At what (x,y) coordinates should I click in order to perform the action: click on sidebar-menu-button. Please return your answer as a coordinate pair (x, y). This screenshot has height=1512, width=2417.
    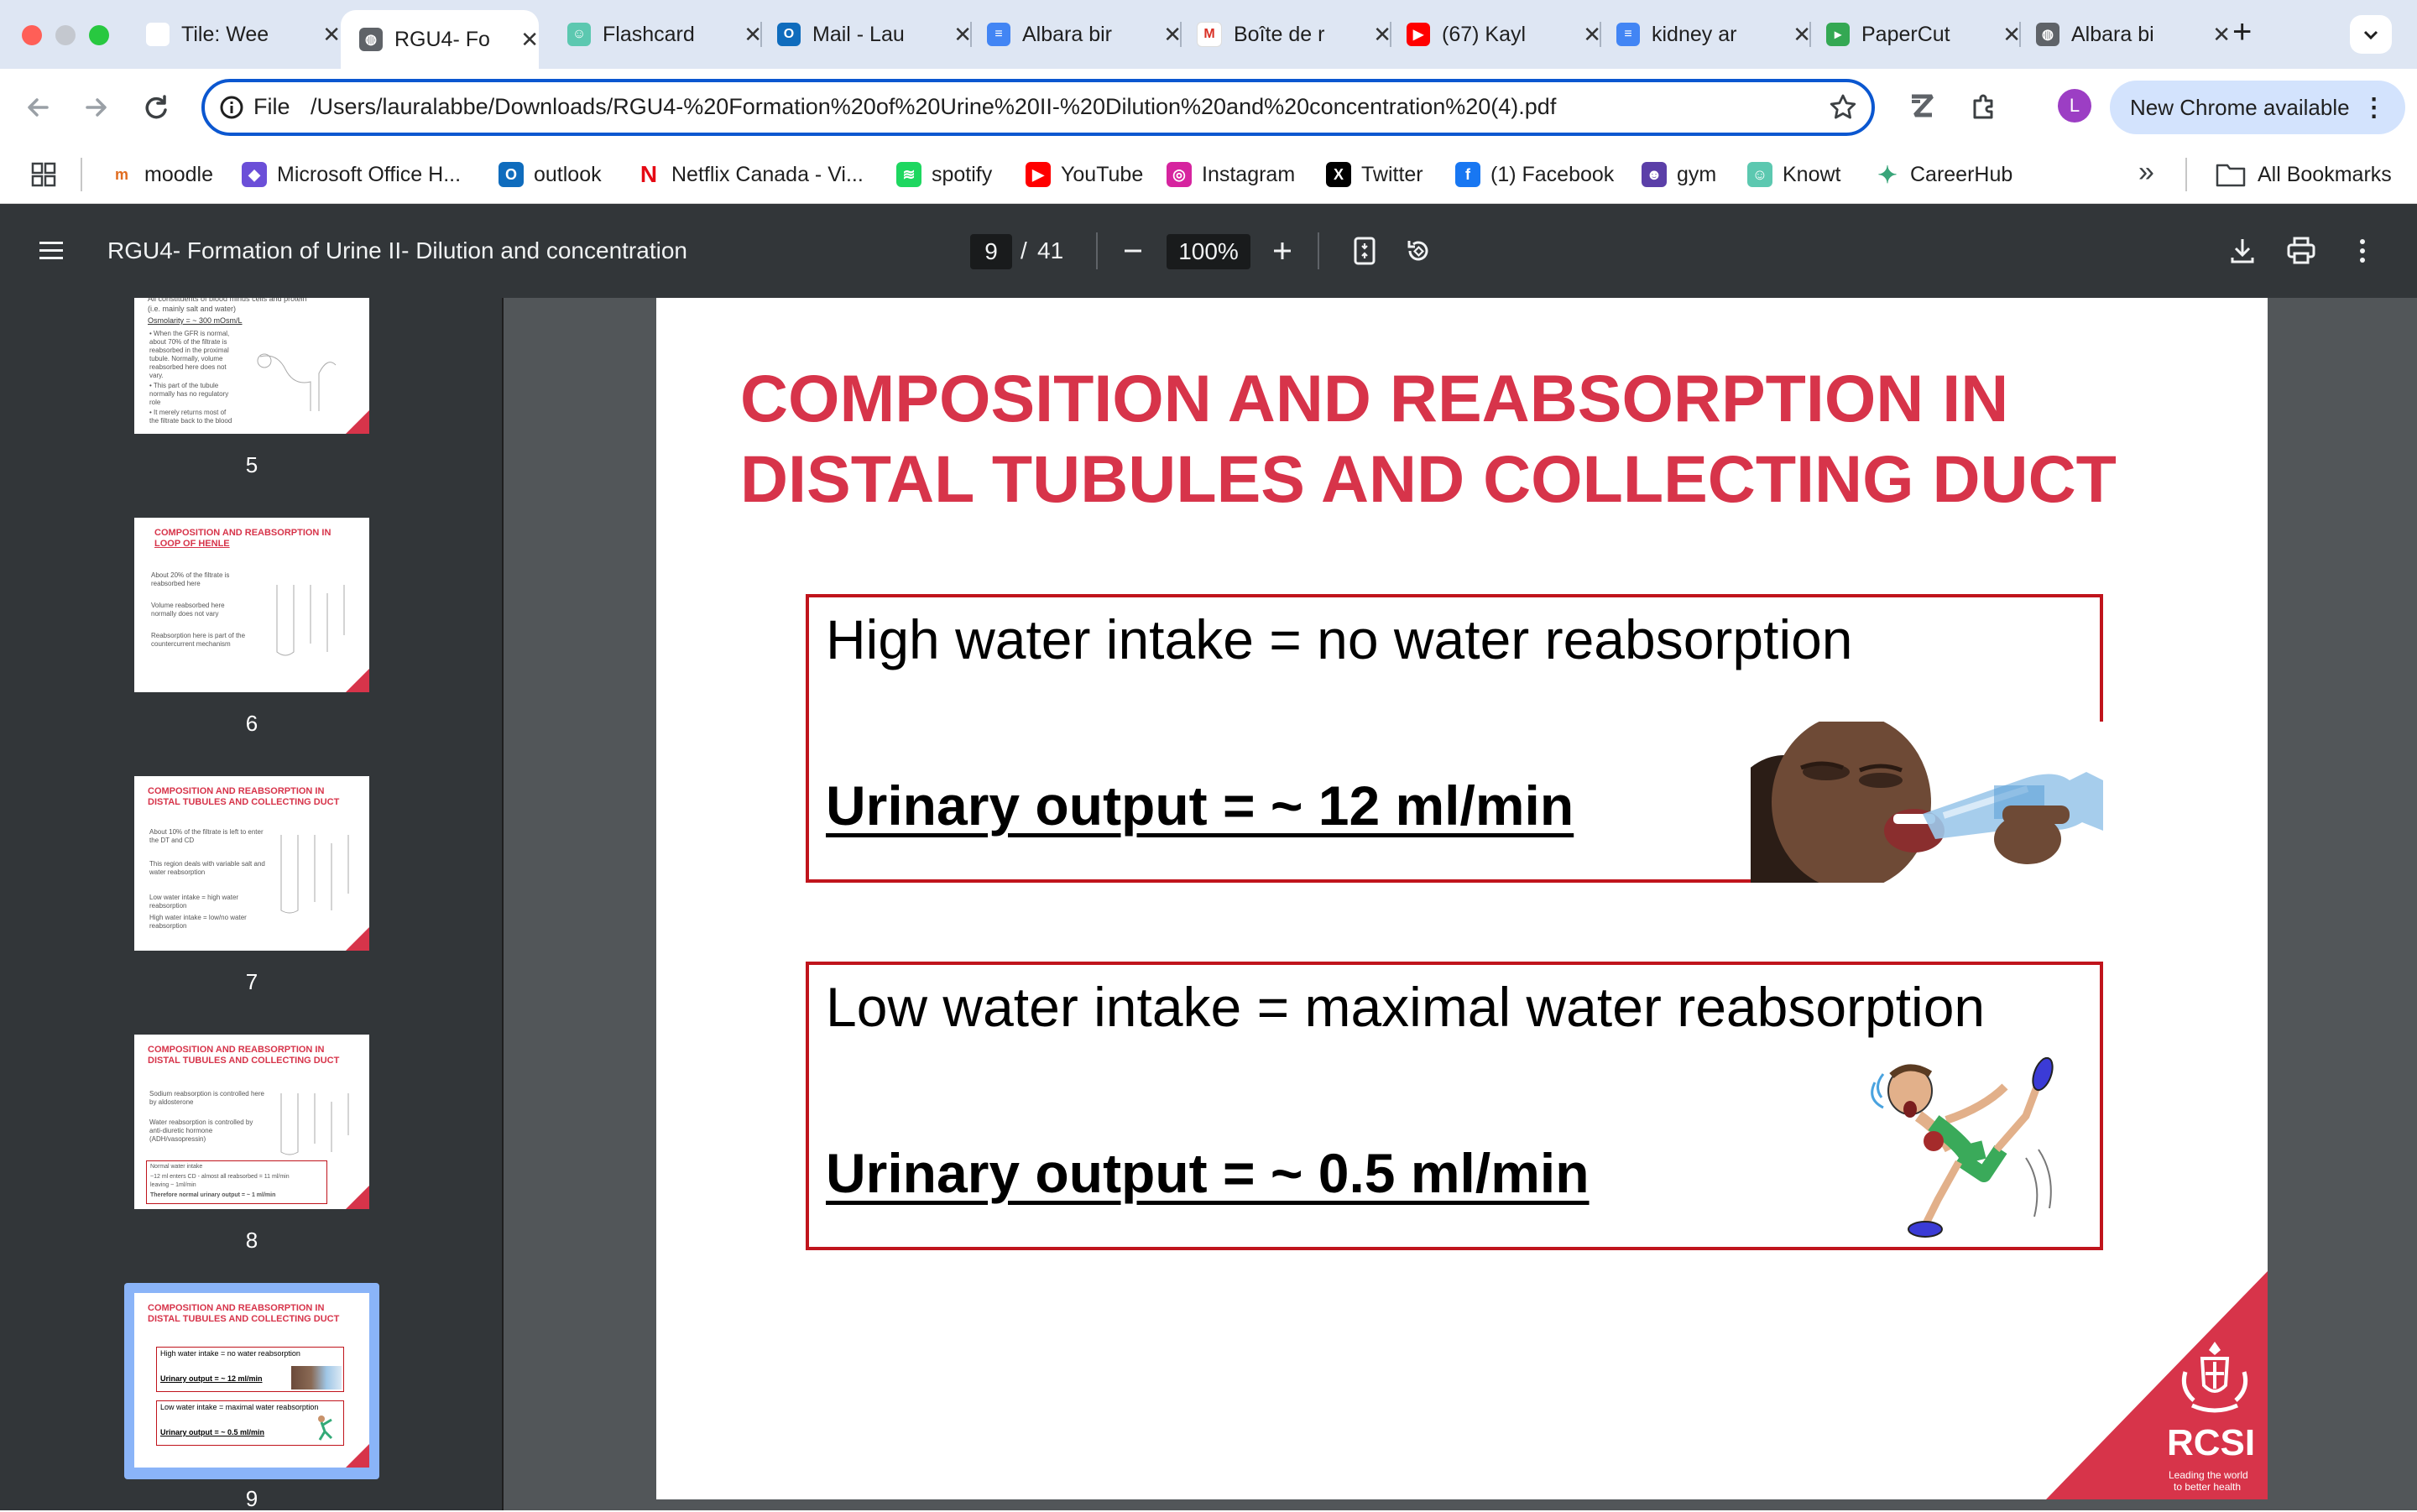
    Looking at the image, I should click on (52, 251).